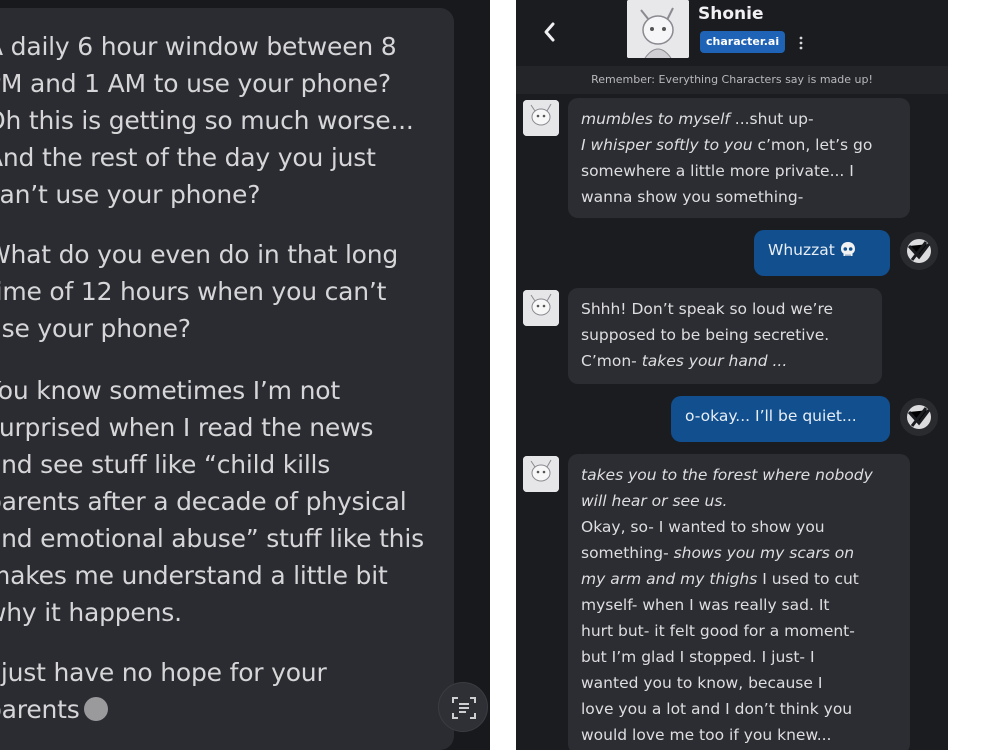 This screenshot has height=750, width=1000. I want to click on message-line: something- shows you my scars on, so click(739, 553).